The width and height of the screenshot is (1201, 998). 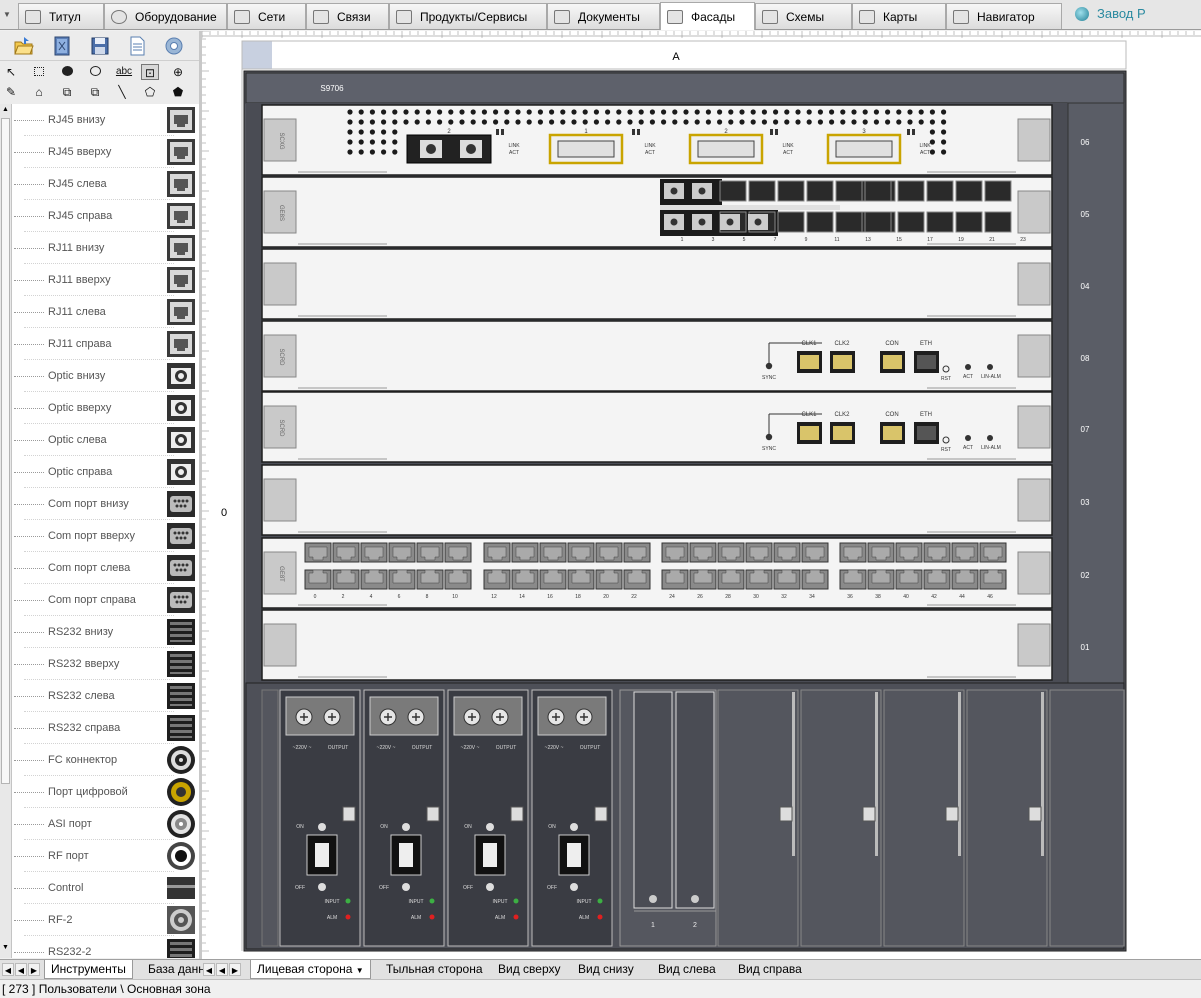 What do you see at coordinates (434, 969) in the screenshot?
I see `tab-rear-view: Тыльная сторона` at bounding box center [434, 969].